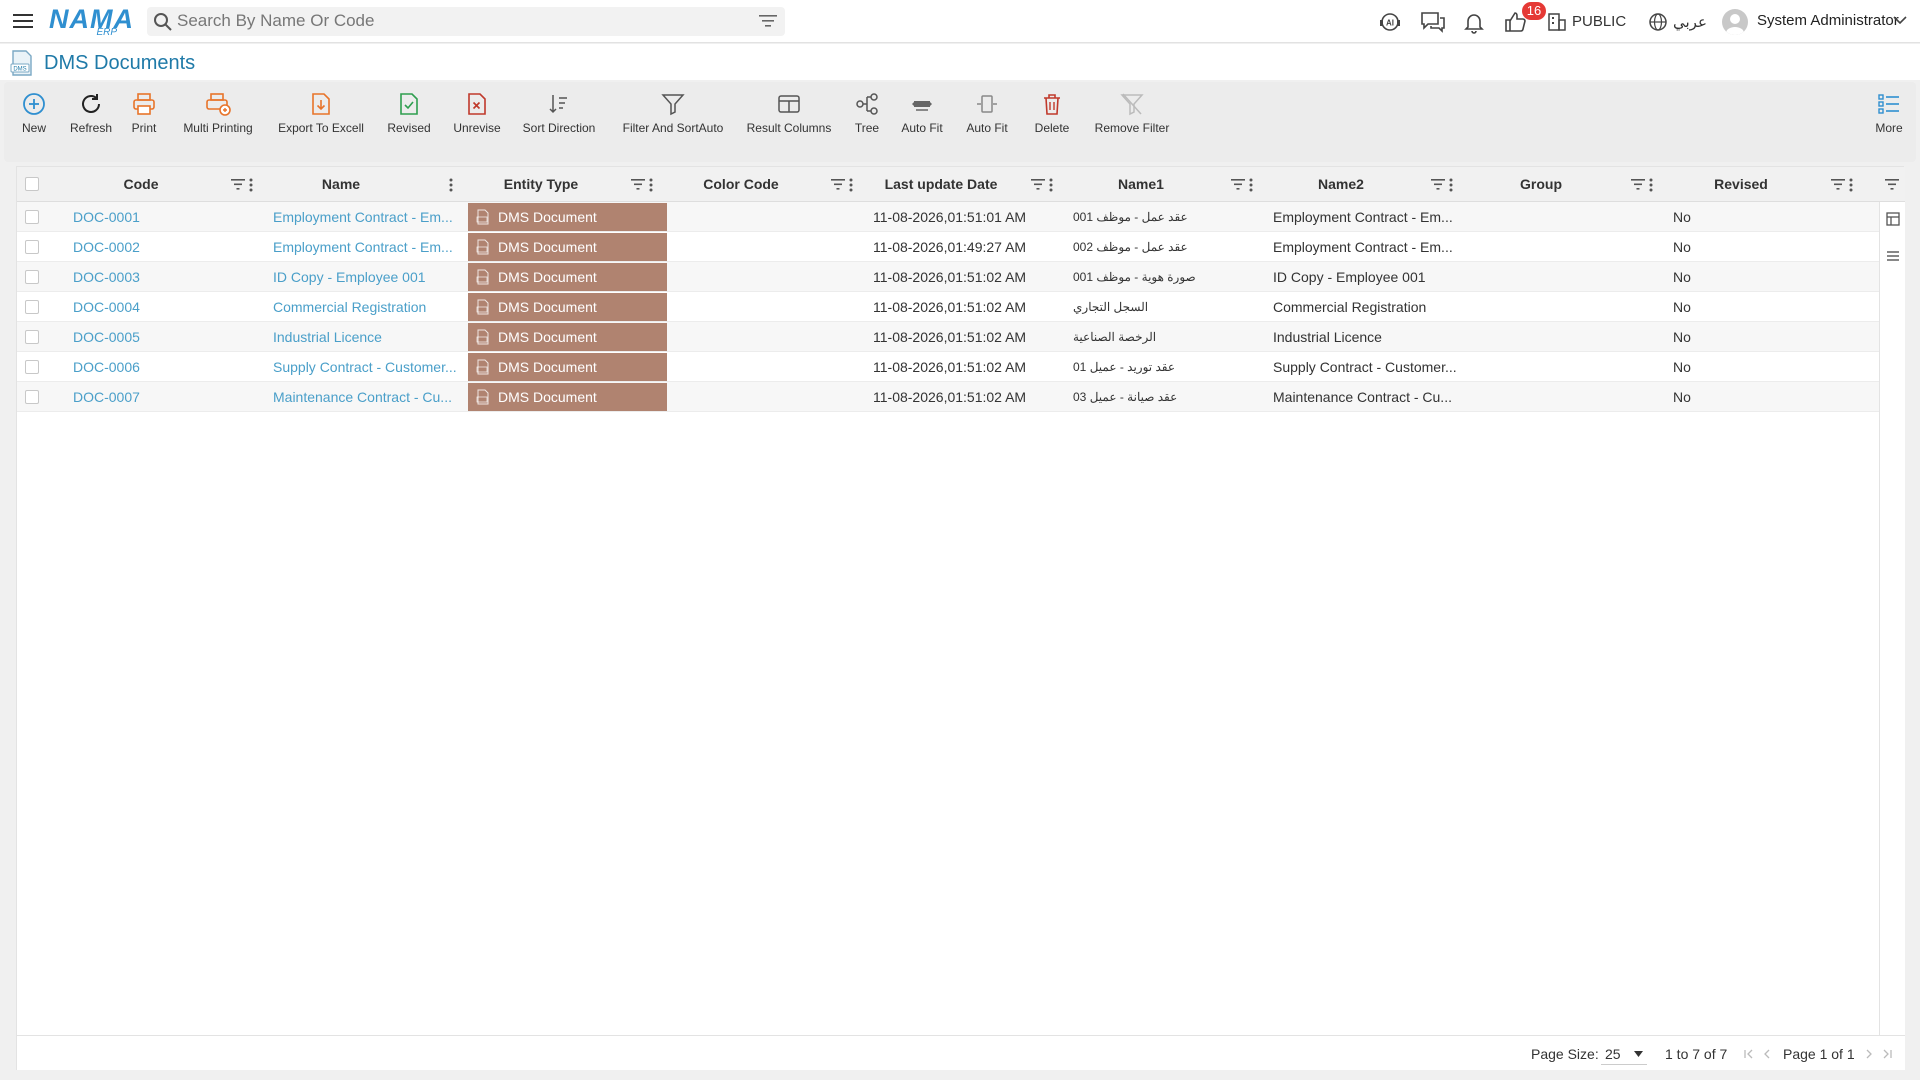 Image resolution: width=1920 pixels, height=1080 pixels. Describe the element at coordinates (1767, 1054) in the screenshot. I see `prev-page-icon` at that location.